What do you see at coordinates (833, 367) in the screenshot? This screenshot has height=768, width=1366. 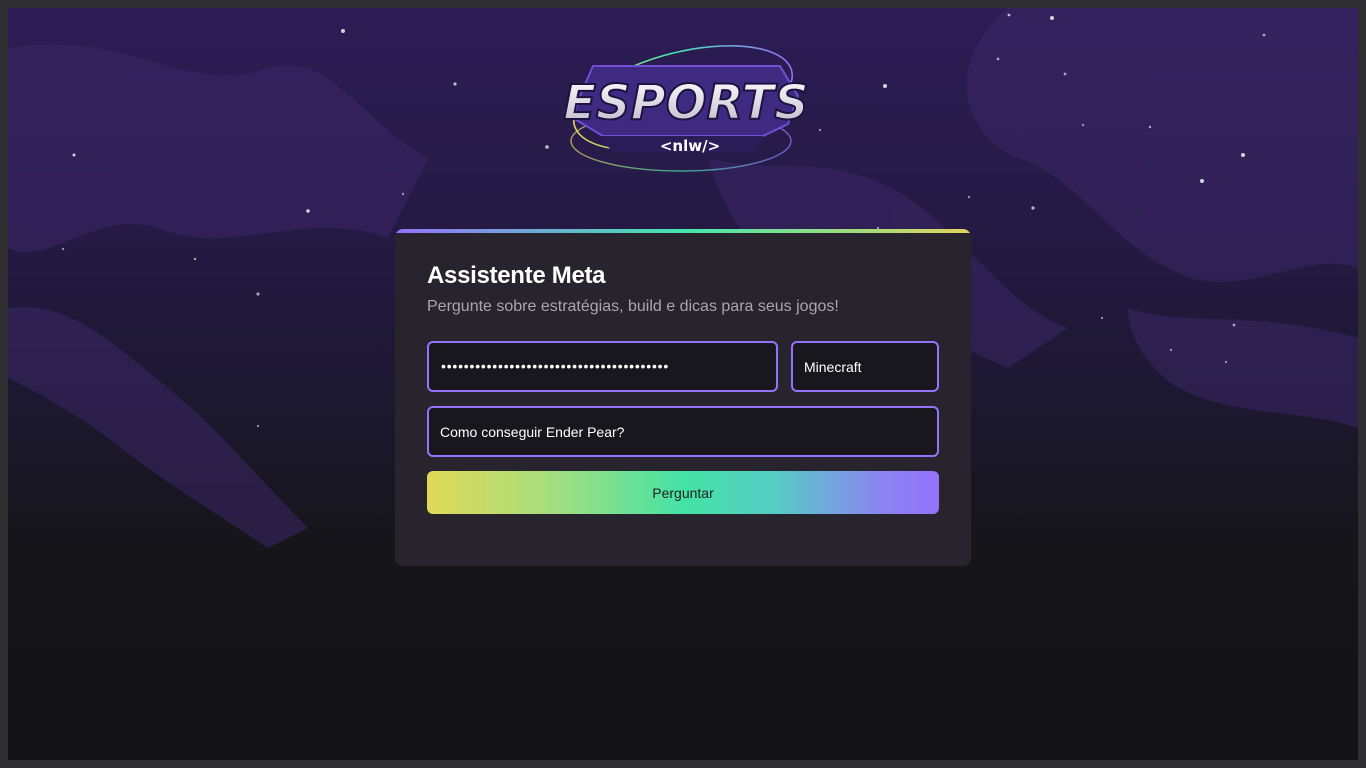 I see `game-select-value: Minecraft` at bounding box center [833, 367].